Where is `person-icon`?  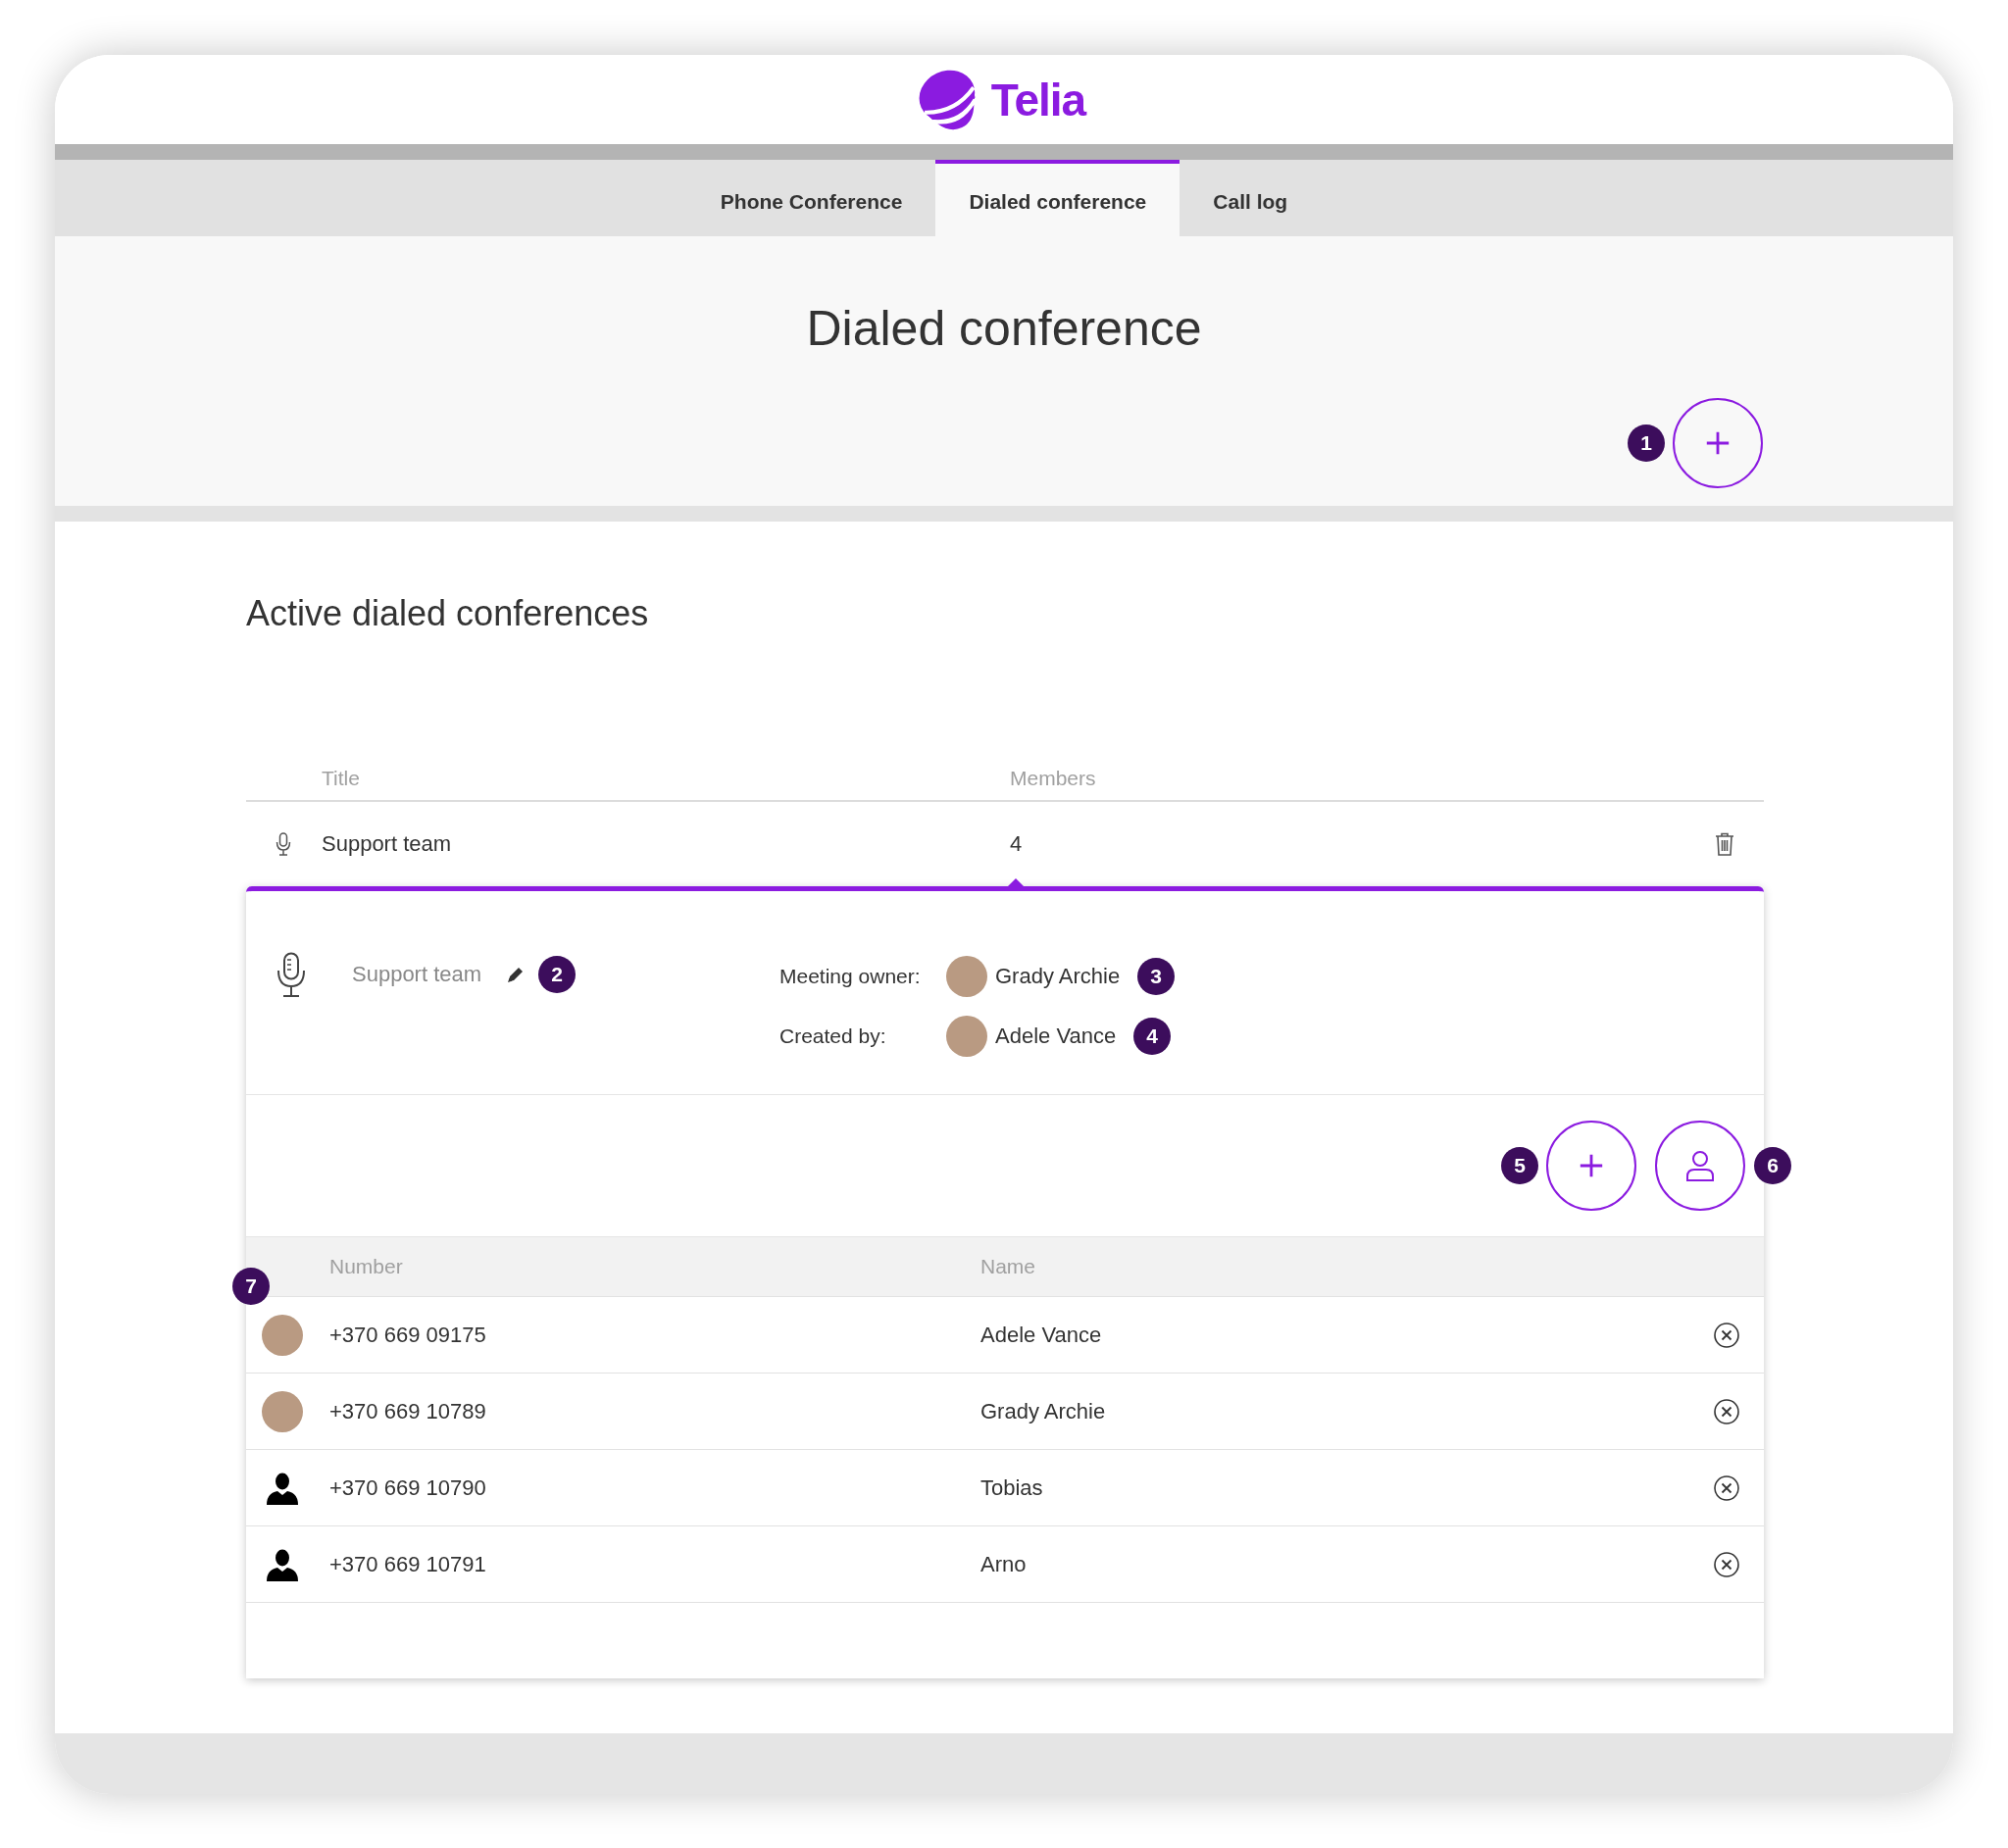
person-icon is located at coordinates (1700, 1165).